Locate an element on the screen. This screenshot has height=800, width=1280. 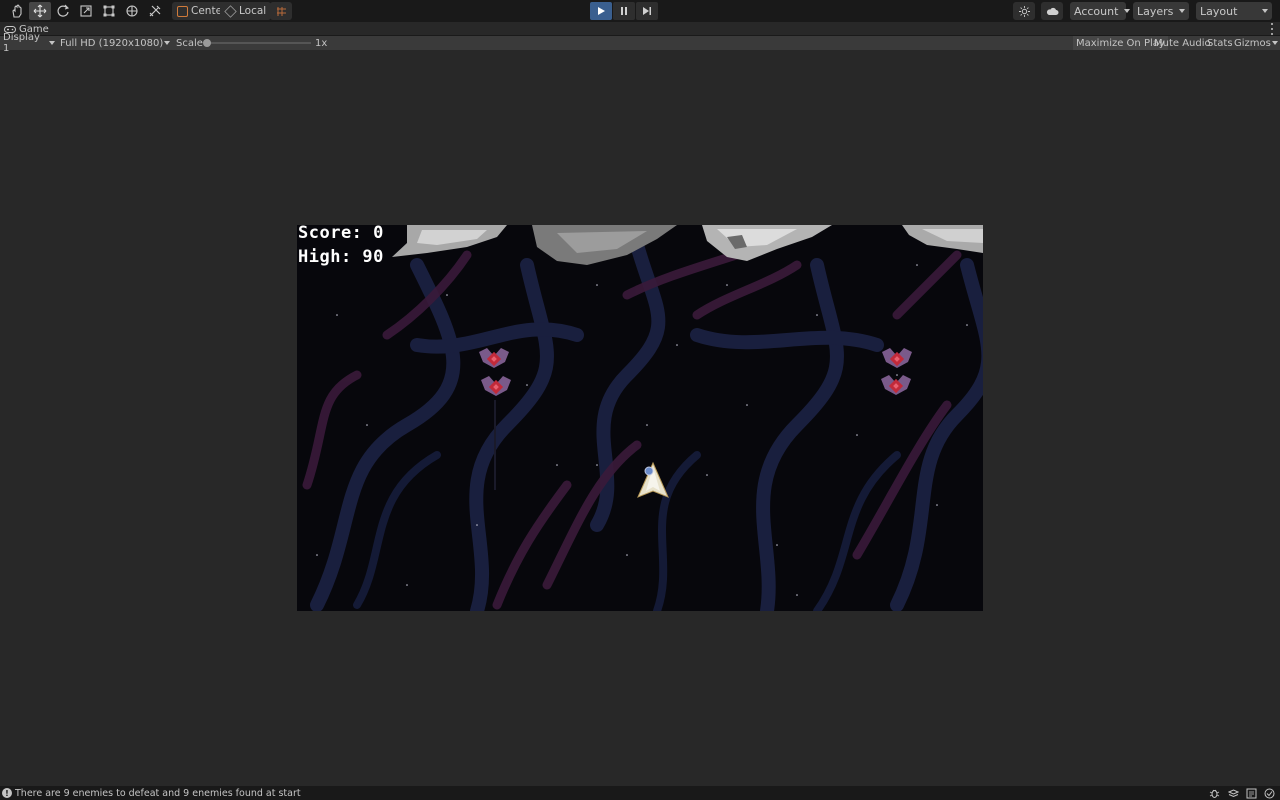
layout-dropdown: Layout is located at coordinates (1234, 11).